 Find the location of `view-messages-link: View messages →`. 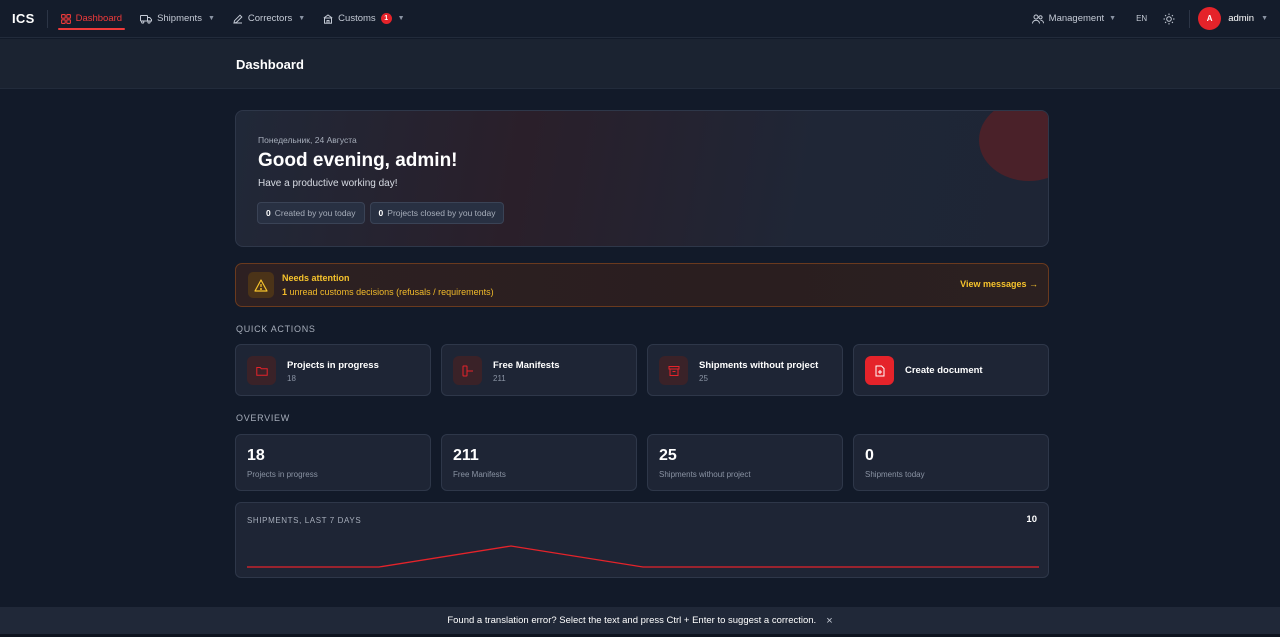

view-messages-link: View messages → is located at coordinates (999, 284).